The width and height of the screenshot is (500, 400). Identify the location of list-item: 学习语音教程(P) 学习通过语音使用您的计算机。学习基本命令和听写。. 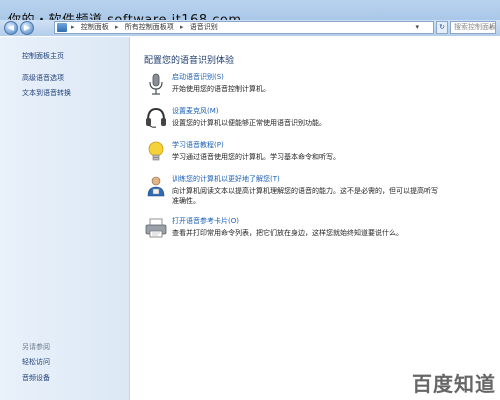
(319, 153).